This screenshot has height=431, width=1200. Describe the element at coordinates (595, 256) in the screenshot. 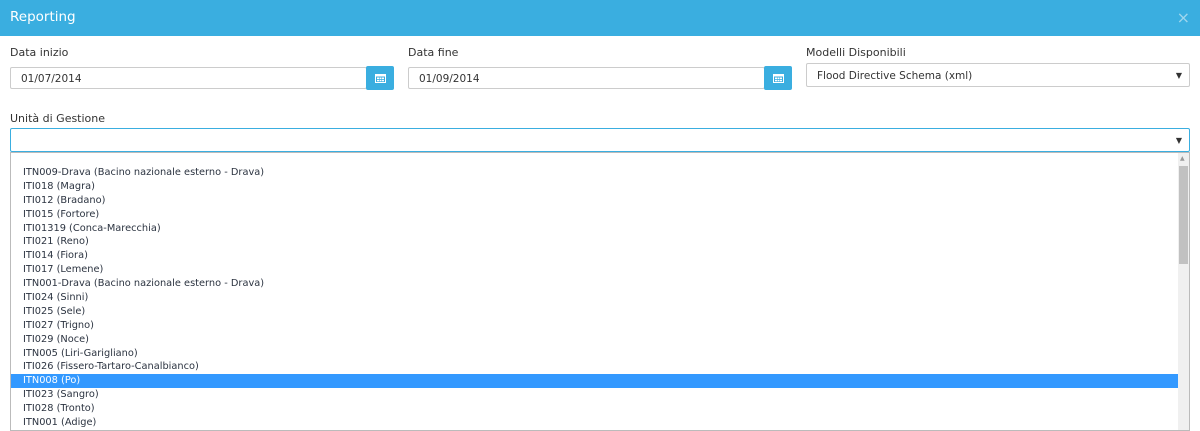

I see `dropdown-option: ITI014 (Fiora)` at that location.